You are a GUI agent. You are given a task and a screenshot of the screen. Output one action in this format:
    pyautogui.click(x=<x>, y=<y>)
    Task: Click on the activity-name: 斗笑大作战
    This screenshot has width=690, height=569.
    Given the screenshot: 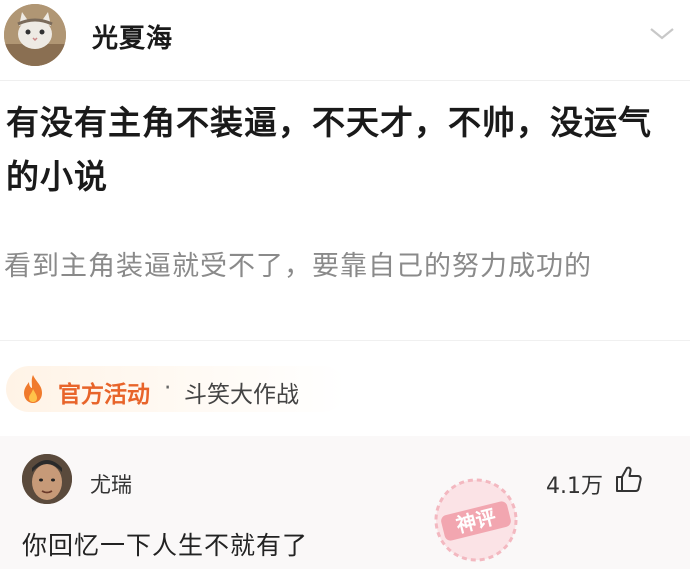 What is the action you would take?
    pyautogui.click(x=241, y=395)
    